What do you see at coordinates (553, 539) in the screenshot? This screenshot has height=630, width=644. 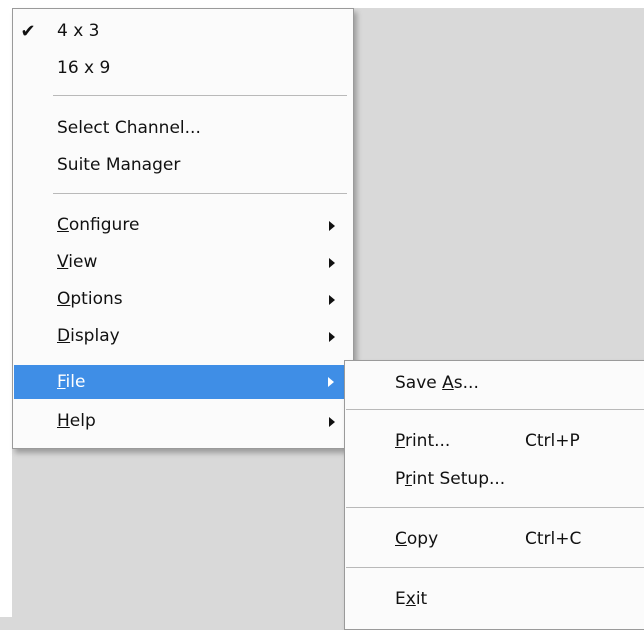 I see `shortcut-label: Ctrl+C` at bounding box center [553, 539].